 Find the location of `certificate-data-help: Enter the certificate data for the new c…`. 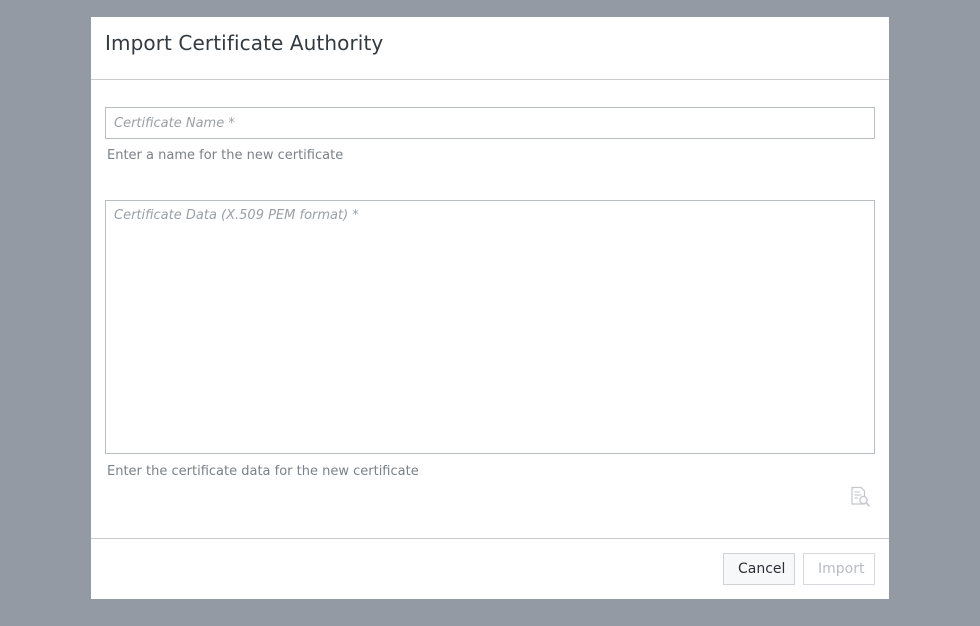

certificate-data-help: Enter the certificate data for the new c… is located at coordinates (263, 471).